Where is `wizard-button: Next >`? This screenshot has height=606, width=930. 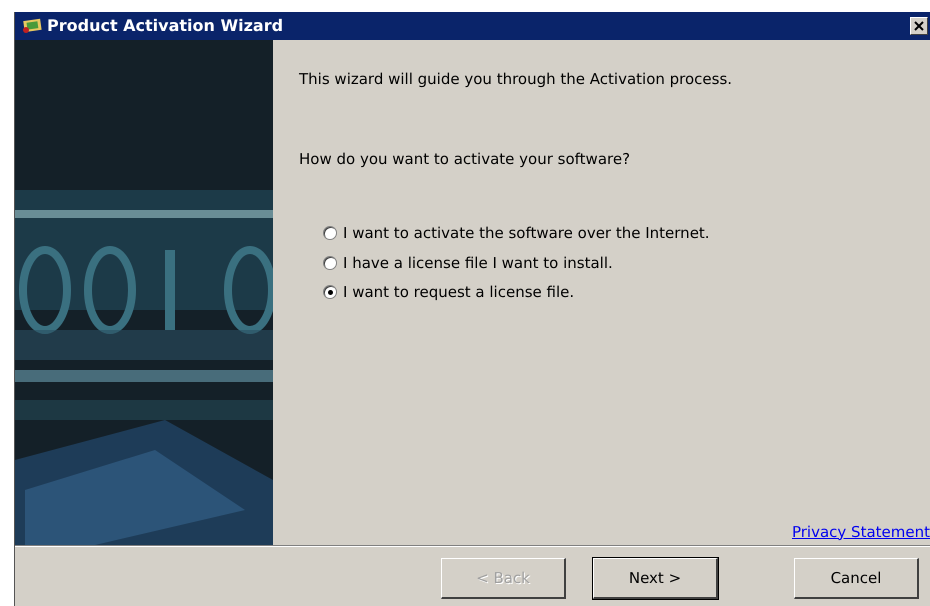
wizard-button: Next > is located at coordinates (655, 578).